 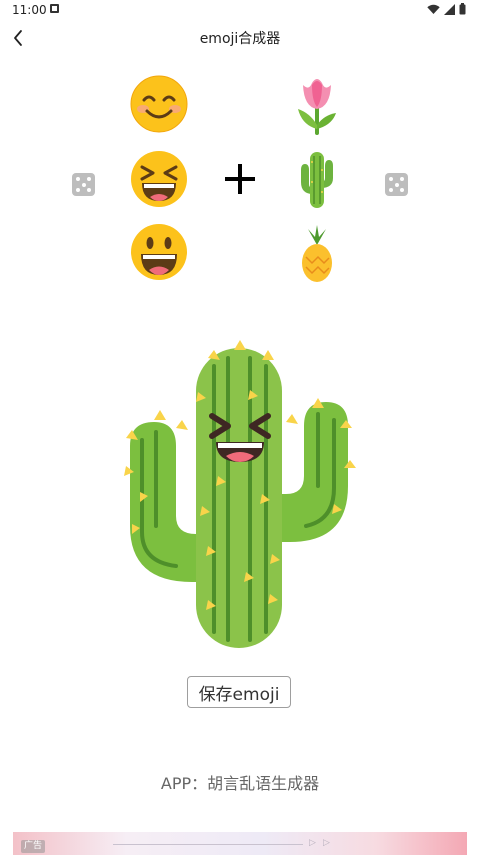 What do you see at coordinates (208, 844) in the screenshot?
I see `ad-progress-line` at bounding box center [208, 844].